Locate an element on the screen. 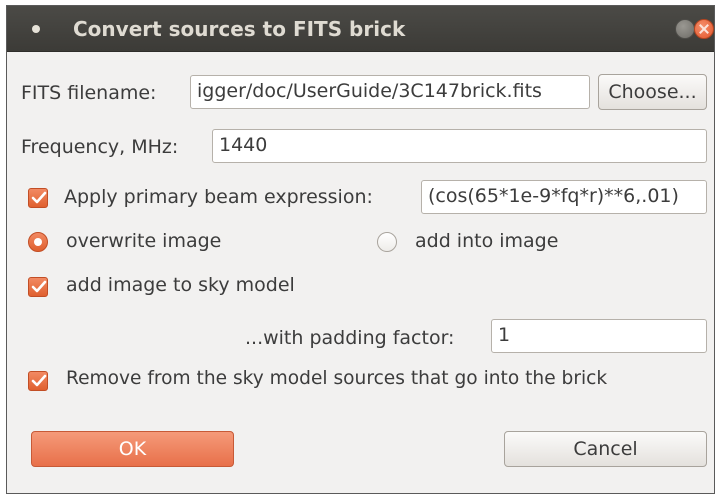  fits-filename-input: igger/doc/UserGuide/3C147brick.fits is located at coordinates (390, 92).